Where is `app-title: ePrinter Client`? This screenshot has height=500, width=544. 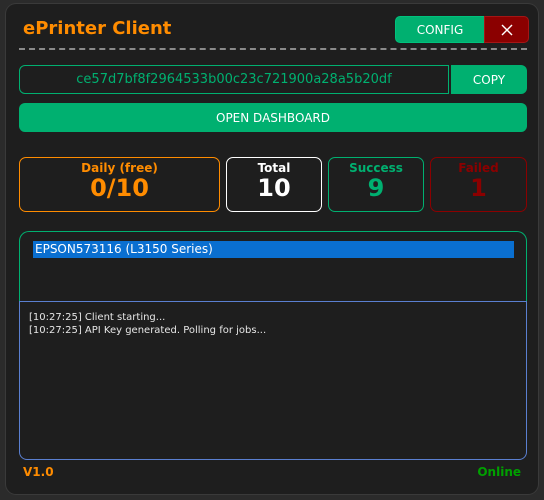 app-title: ePrinter Client is located at coordinates (97, 28).